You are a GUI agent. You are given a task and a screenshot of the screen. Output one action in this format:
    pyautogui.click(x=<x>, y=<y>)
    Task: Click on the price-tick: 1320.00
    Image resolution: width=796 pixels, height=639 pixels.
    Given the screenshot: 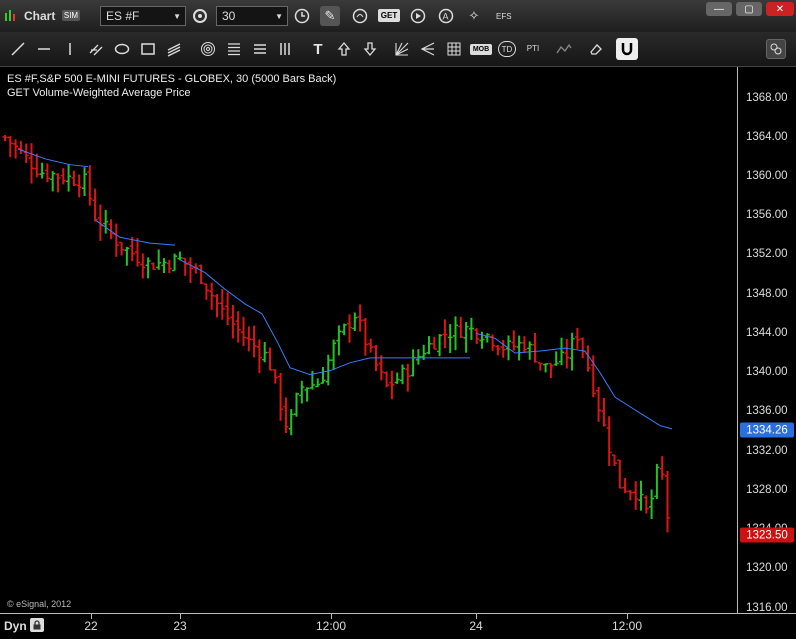 What is the action you would take?
    pyautogui.click(x=767, y=568)
    